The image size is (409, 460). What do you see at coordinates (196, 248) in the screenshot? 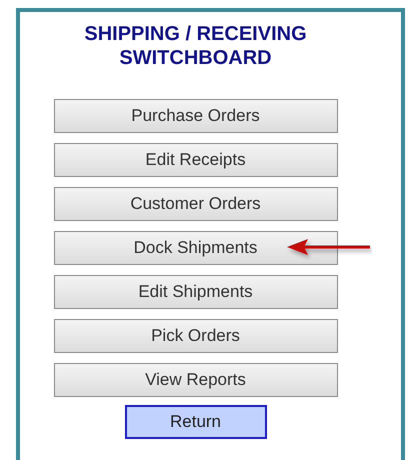
I see `menu-button: Dock Shipments` at bounding box center [196, 248].